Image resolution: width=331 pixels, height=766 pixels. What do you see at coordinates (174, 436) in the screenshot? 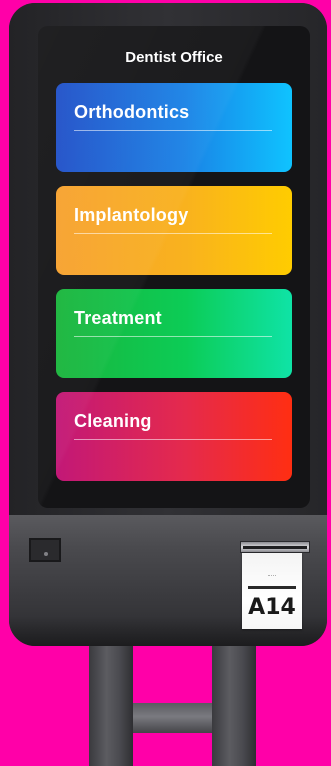
I see `menu-item-cleaning: Cleaning` at bounding box center [174, 436].